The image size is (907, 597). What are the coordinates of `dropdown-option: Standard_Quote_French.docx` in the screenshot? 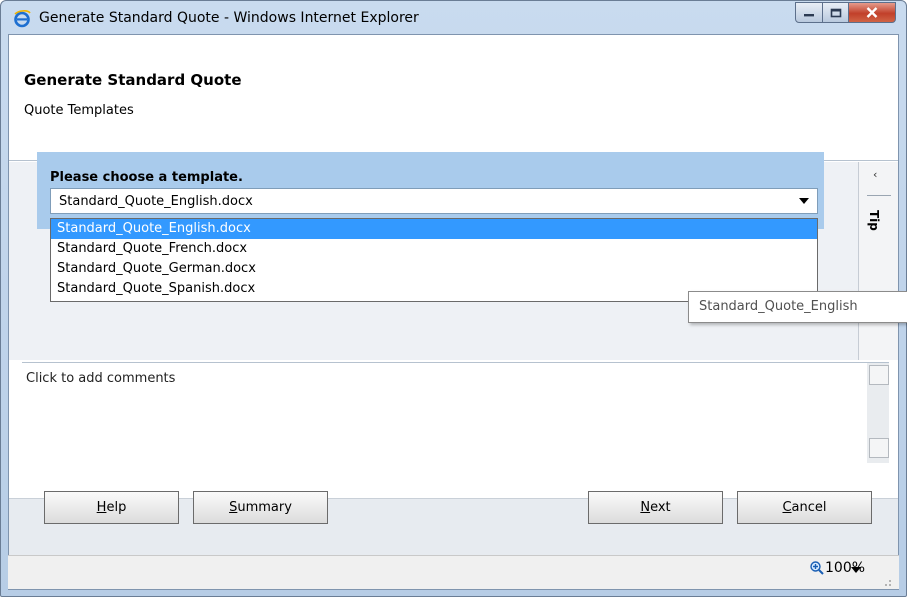 It's located at (434, 249).